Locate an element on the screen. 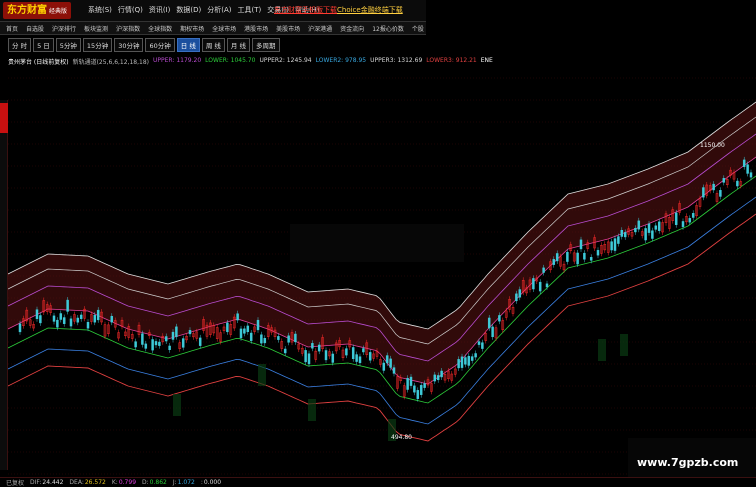 This screenshot has height=487, width=756. nav-item-13: 个股 is located at coordinates (418, 28).